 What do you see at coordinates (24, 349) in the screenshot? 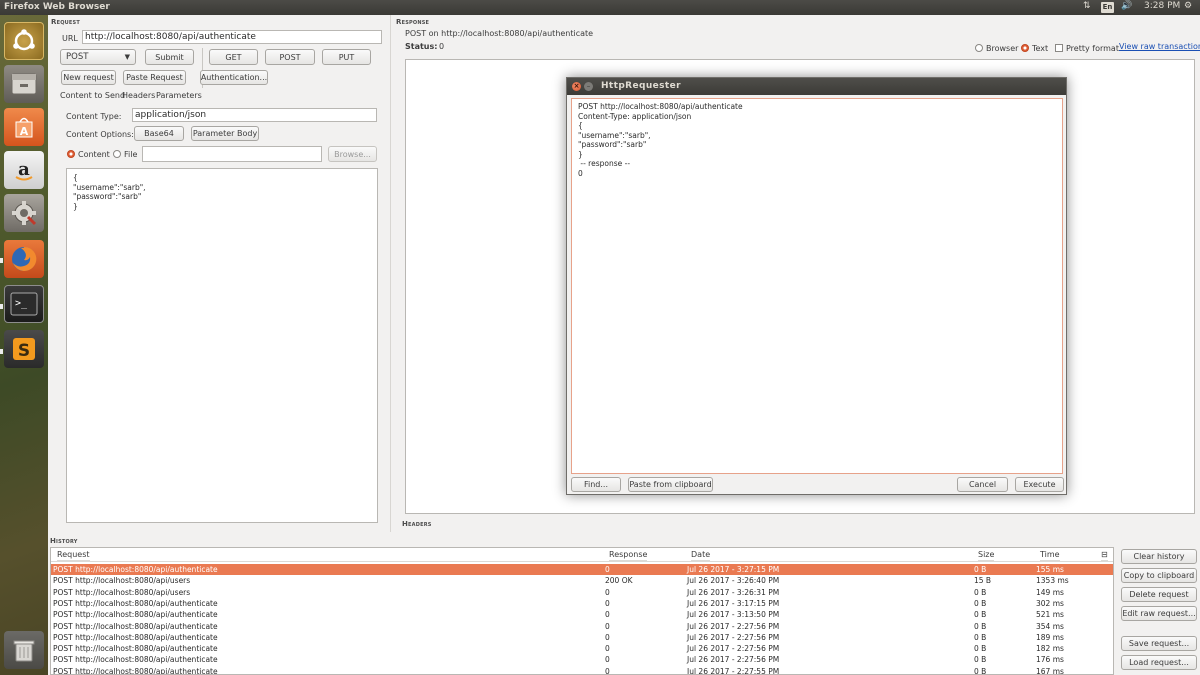
I see `sublime-text-icon: S` at bounding box center [24, 349].